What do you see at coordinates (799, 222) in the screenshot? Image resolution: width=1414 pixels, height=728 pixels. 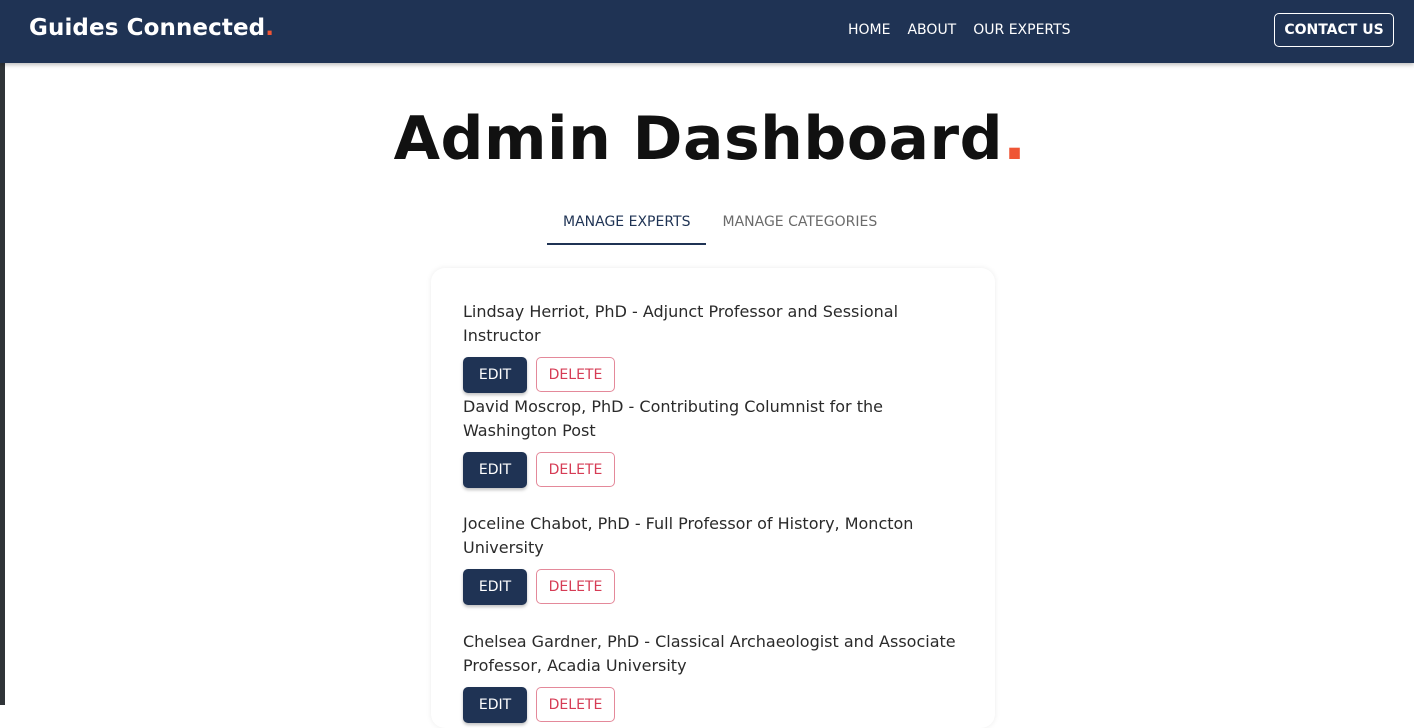 I see `tab-manage-categories: MANAGE CATEGORIES` at bounding box center [799, 222].